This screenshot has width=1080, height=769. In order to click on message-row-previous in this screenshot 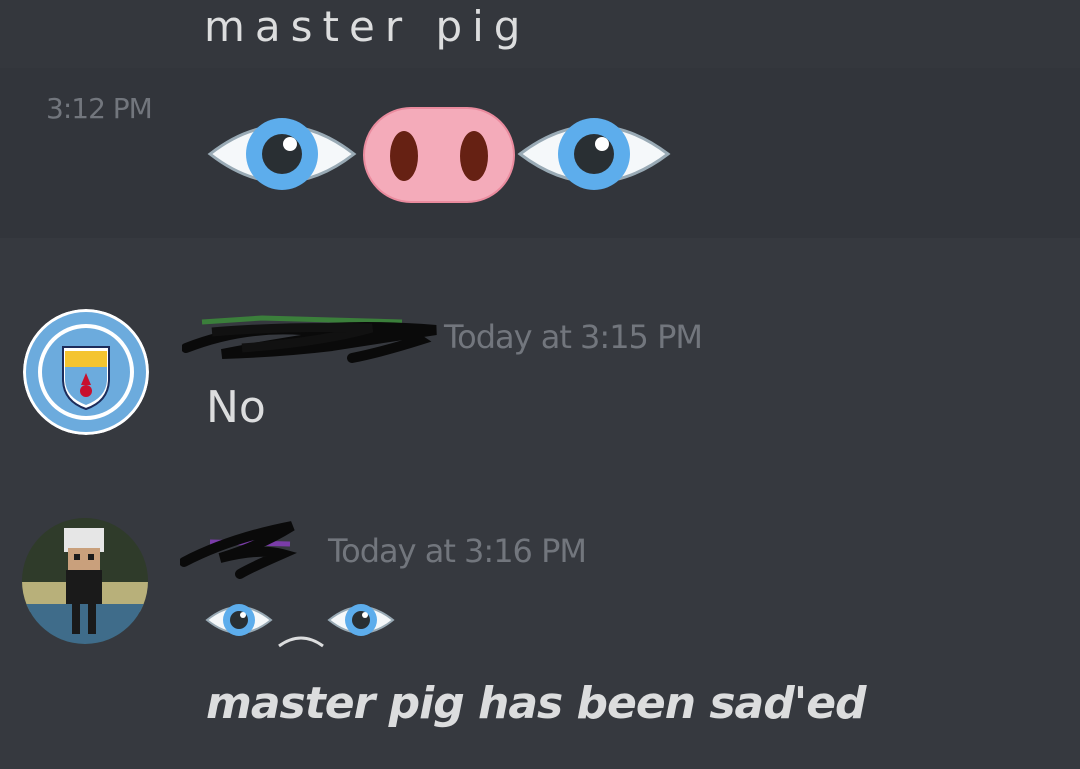, I will do `click(540, 34)`.